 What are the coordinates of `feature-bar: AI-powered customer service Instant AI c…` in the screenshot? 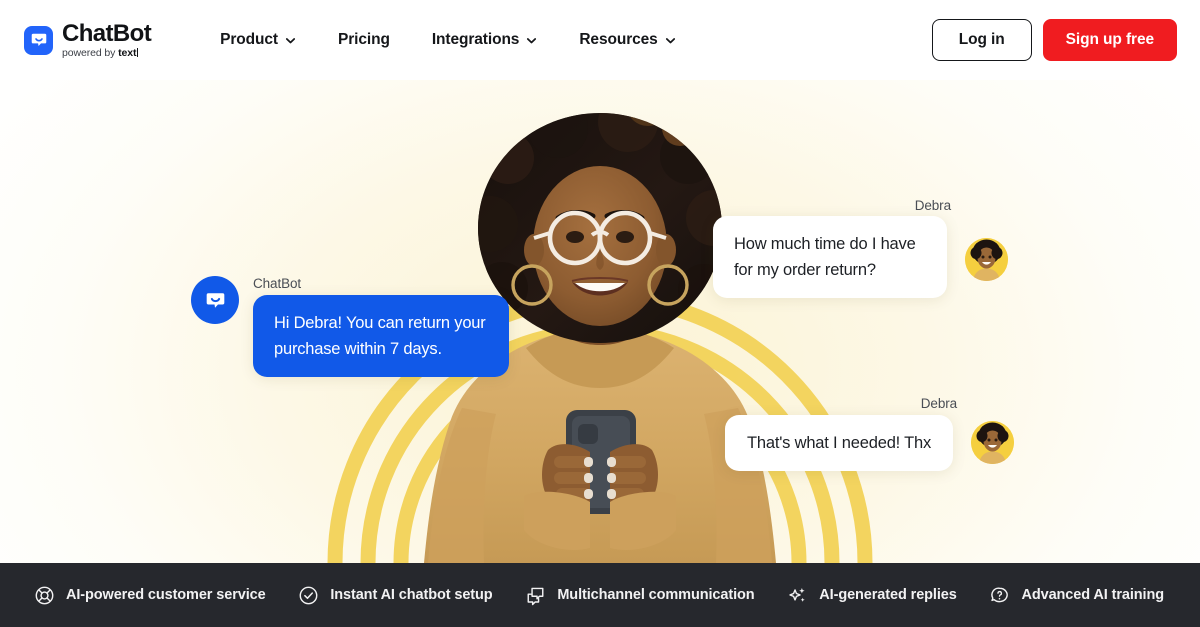 It's located at (600, 595).